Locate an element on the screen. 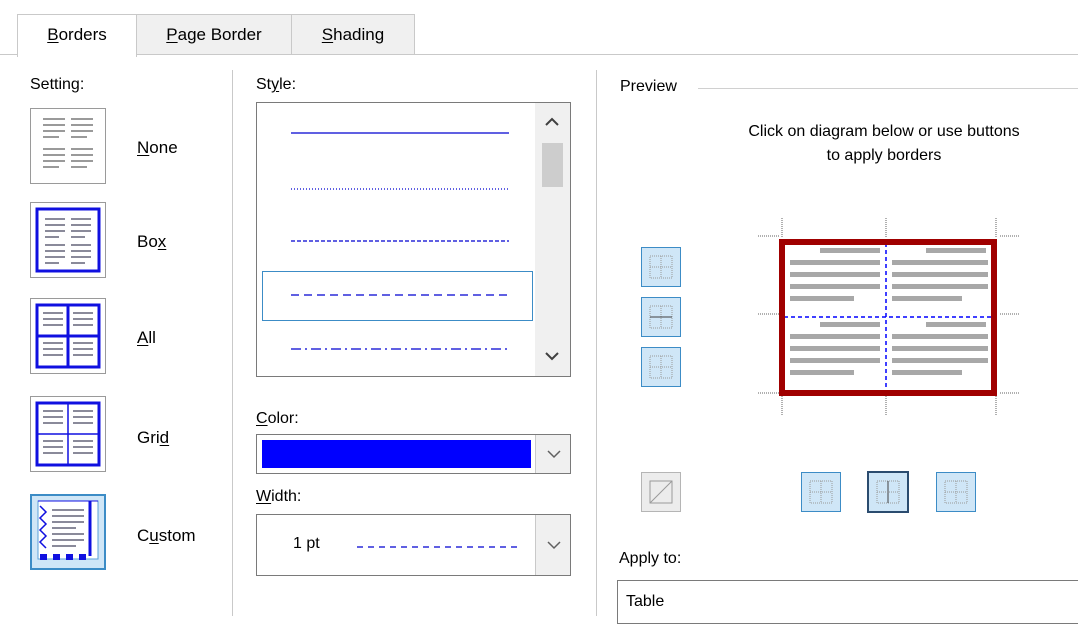 This screenshot has height=624, width=1078. setting-label: Setting: is located at coordinates (57, 84).